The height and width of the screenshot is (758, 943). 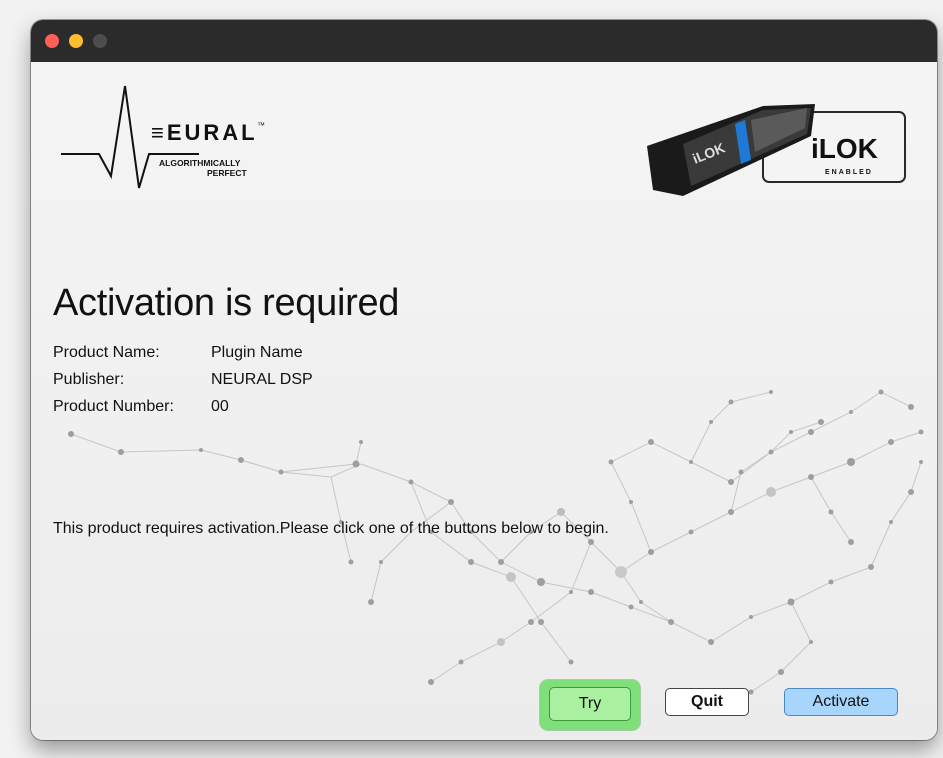 I want to click on neural-dsp-logo: ≡EURAL ™ ALGORITHMICALLY PERFECT, so click(x=163, y=137).